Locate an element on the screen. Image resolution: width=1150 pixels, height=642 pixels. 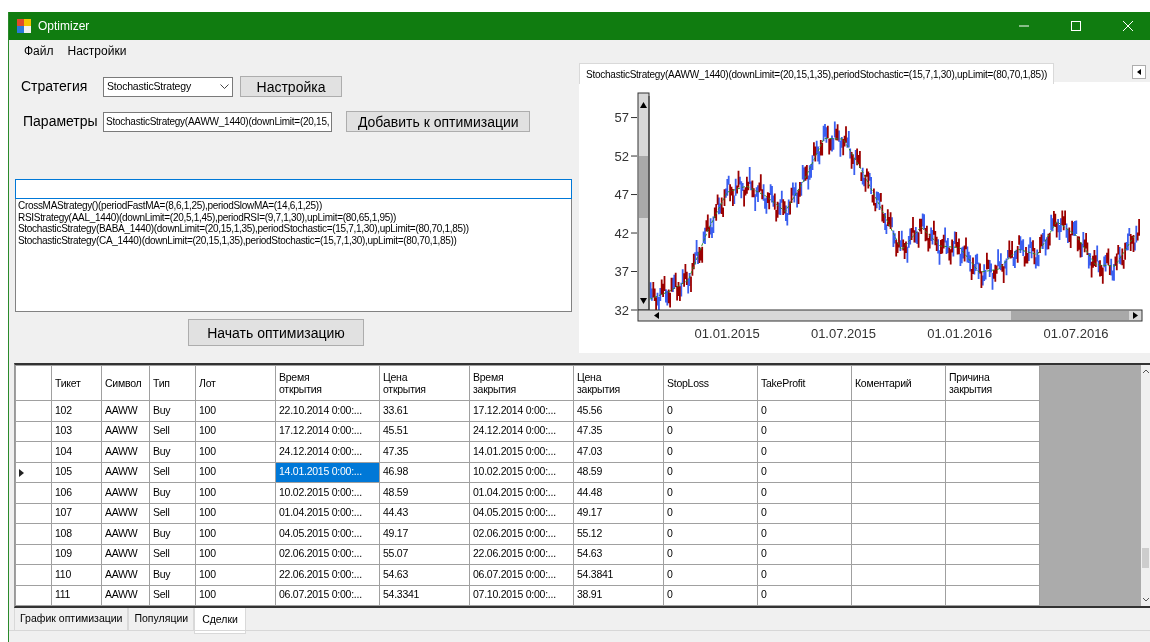
tab: Сделки is located at coordinates (220, 621).